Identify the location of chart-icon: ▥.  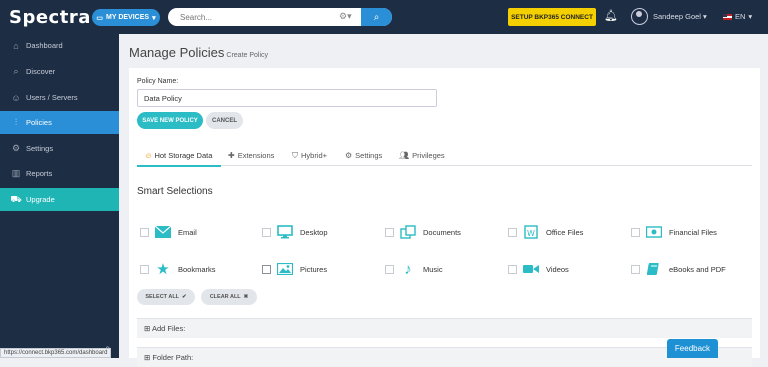
(16, 173).